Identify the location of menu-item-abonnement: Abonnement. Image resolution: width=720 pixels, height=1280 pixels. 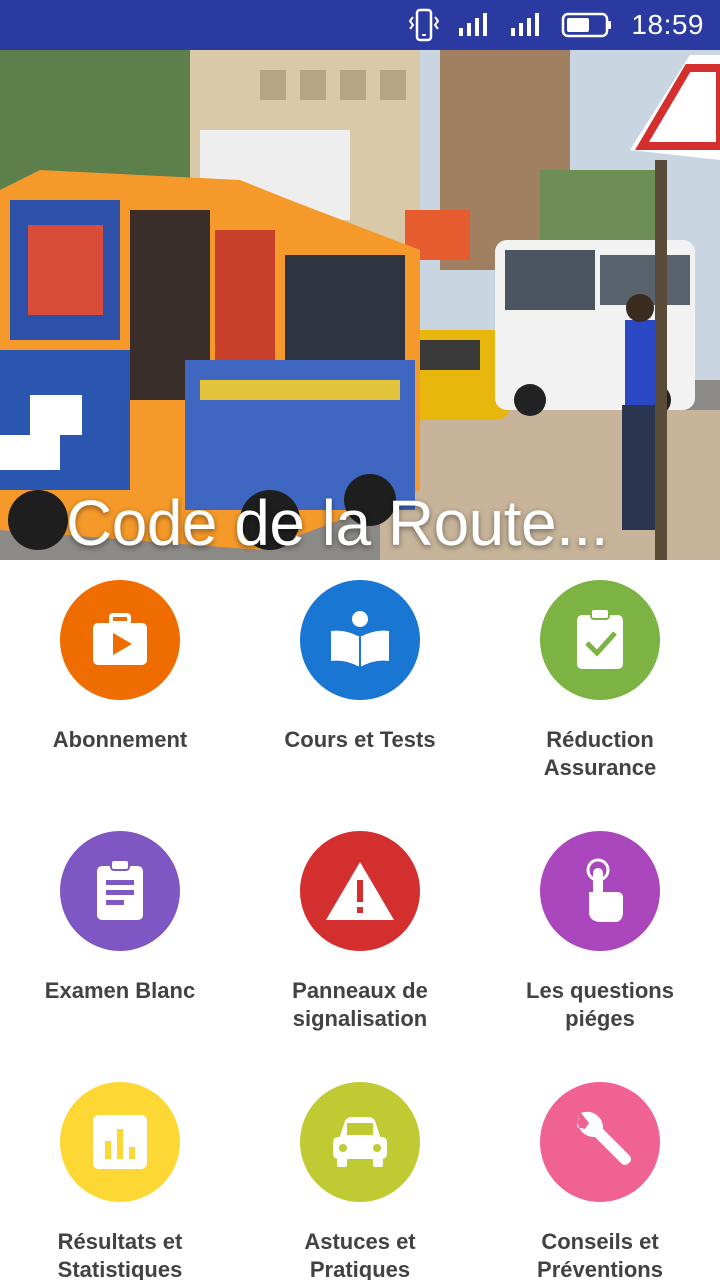
(120, 685).